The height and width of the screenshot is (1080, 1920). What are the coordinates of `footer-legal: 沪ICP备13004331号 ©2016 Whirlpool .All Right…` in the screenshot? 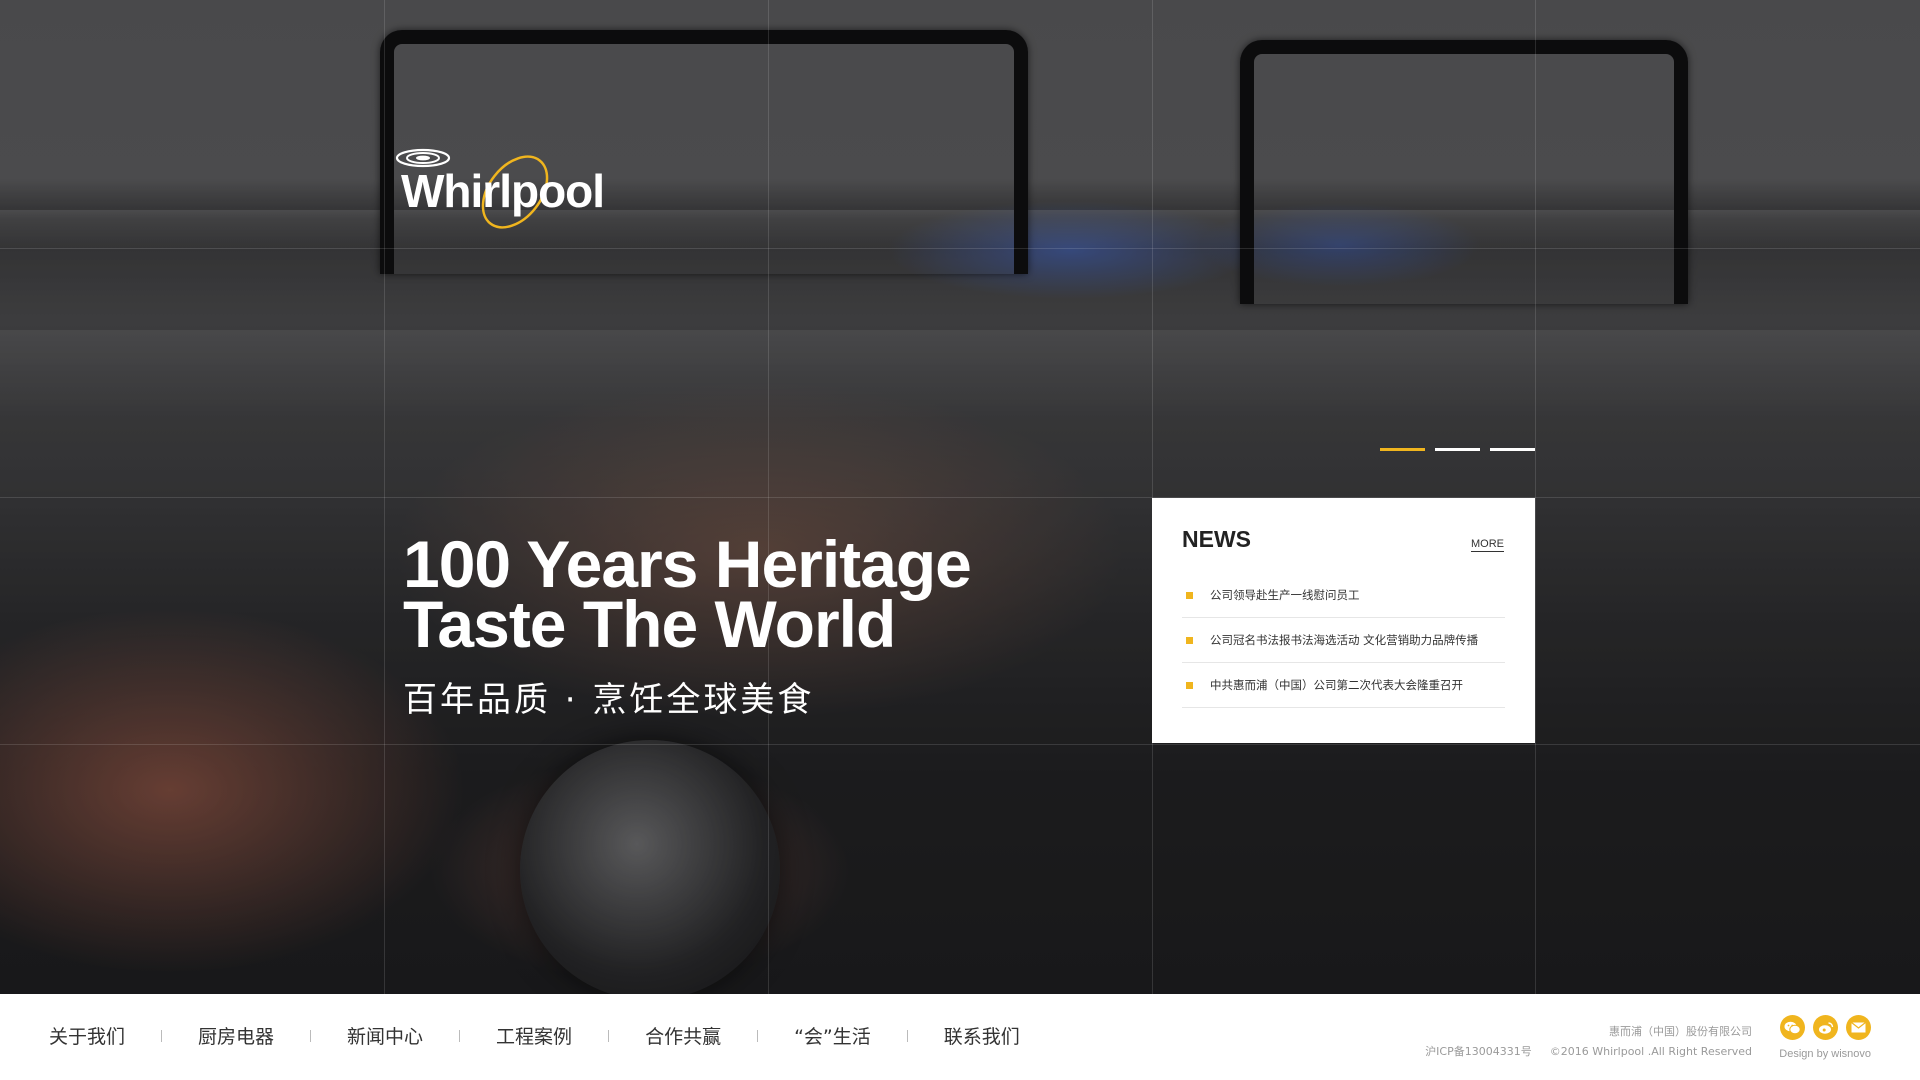 It's located at (1579, 1052).